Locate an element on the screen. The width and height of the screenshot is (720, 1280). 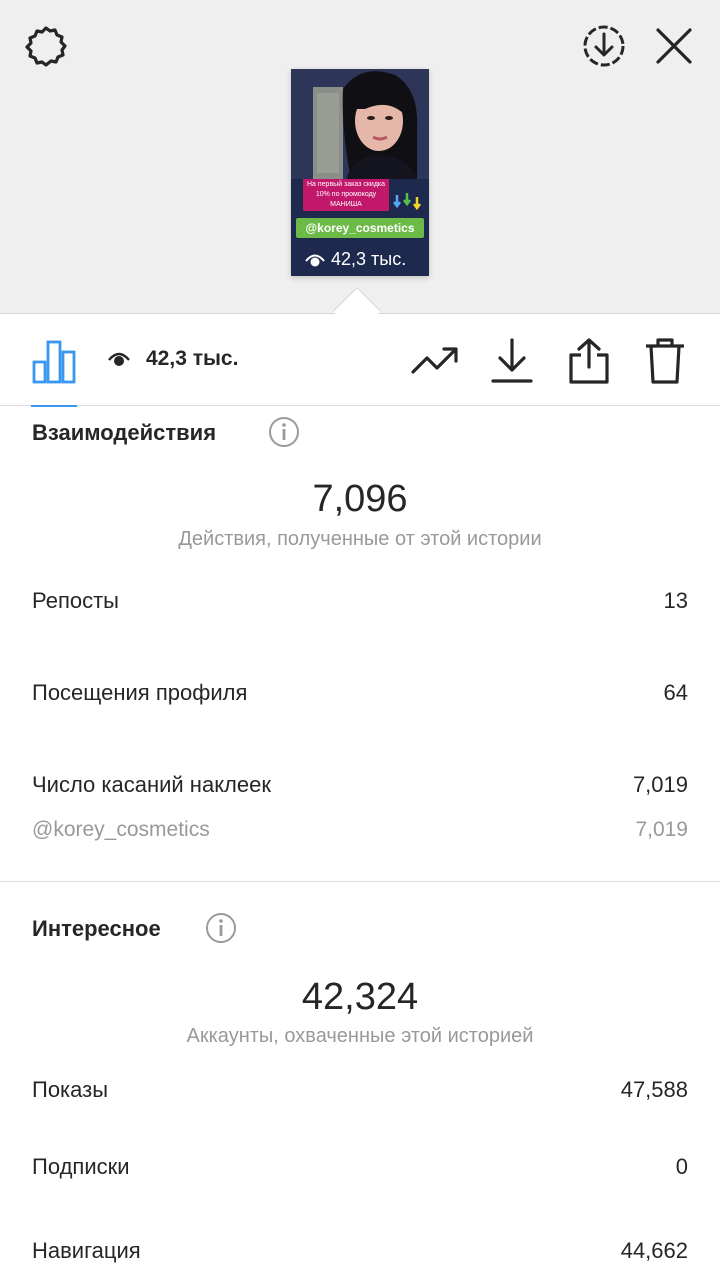
sticker-taps-breakdown: @korey_cosmetics 7,019 is located at coordinates (360, 830).